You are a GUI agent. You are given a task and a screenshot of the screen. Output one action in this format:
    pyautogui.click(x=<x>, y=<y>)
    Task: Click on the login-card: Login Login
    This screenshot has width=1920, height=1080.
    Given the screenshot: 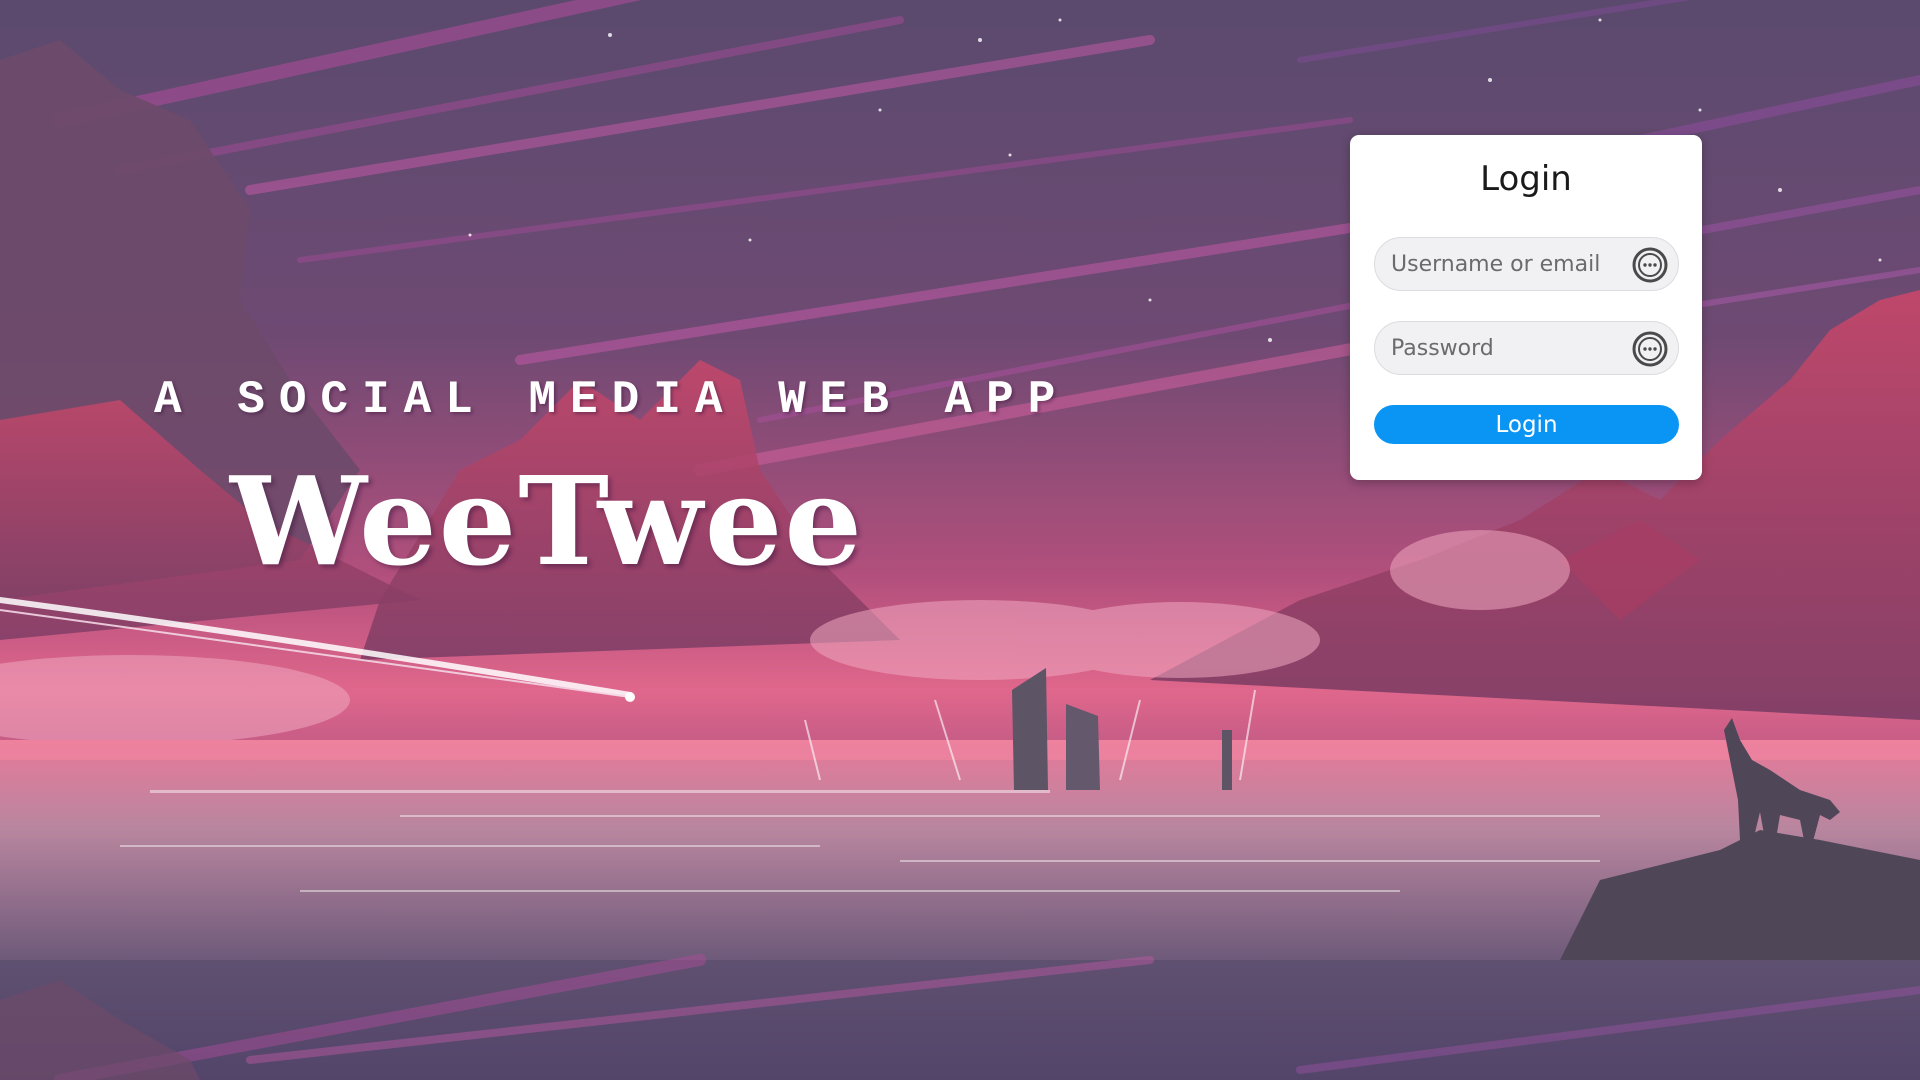 What is the action you would take?
    pyautogui.click(x=1526, y=307)
    